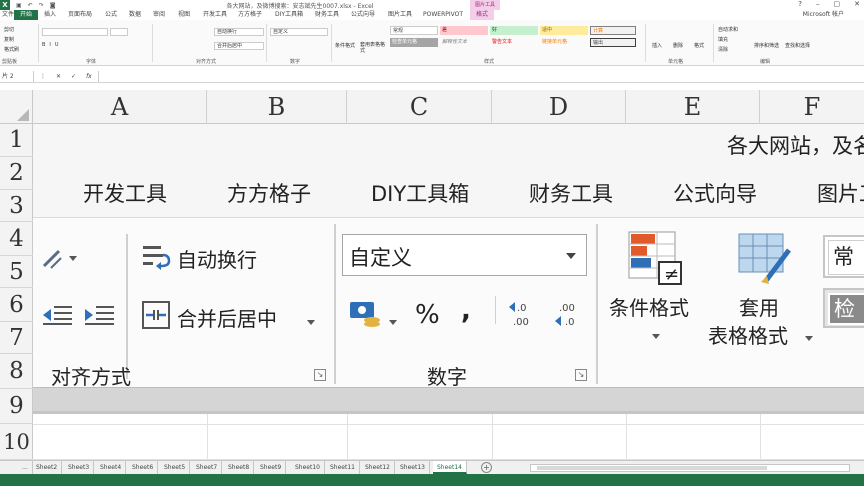 This screenshot has height=486, width=864. Describe the element at coordinates (58, 76) in the screenshot. I see `cancel-icon: ✕` at that location.